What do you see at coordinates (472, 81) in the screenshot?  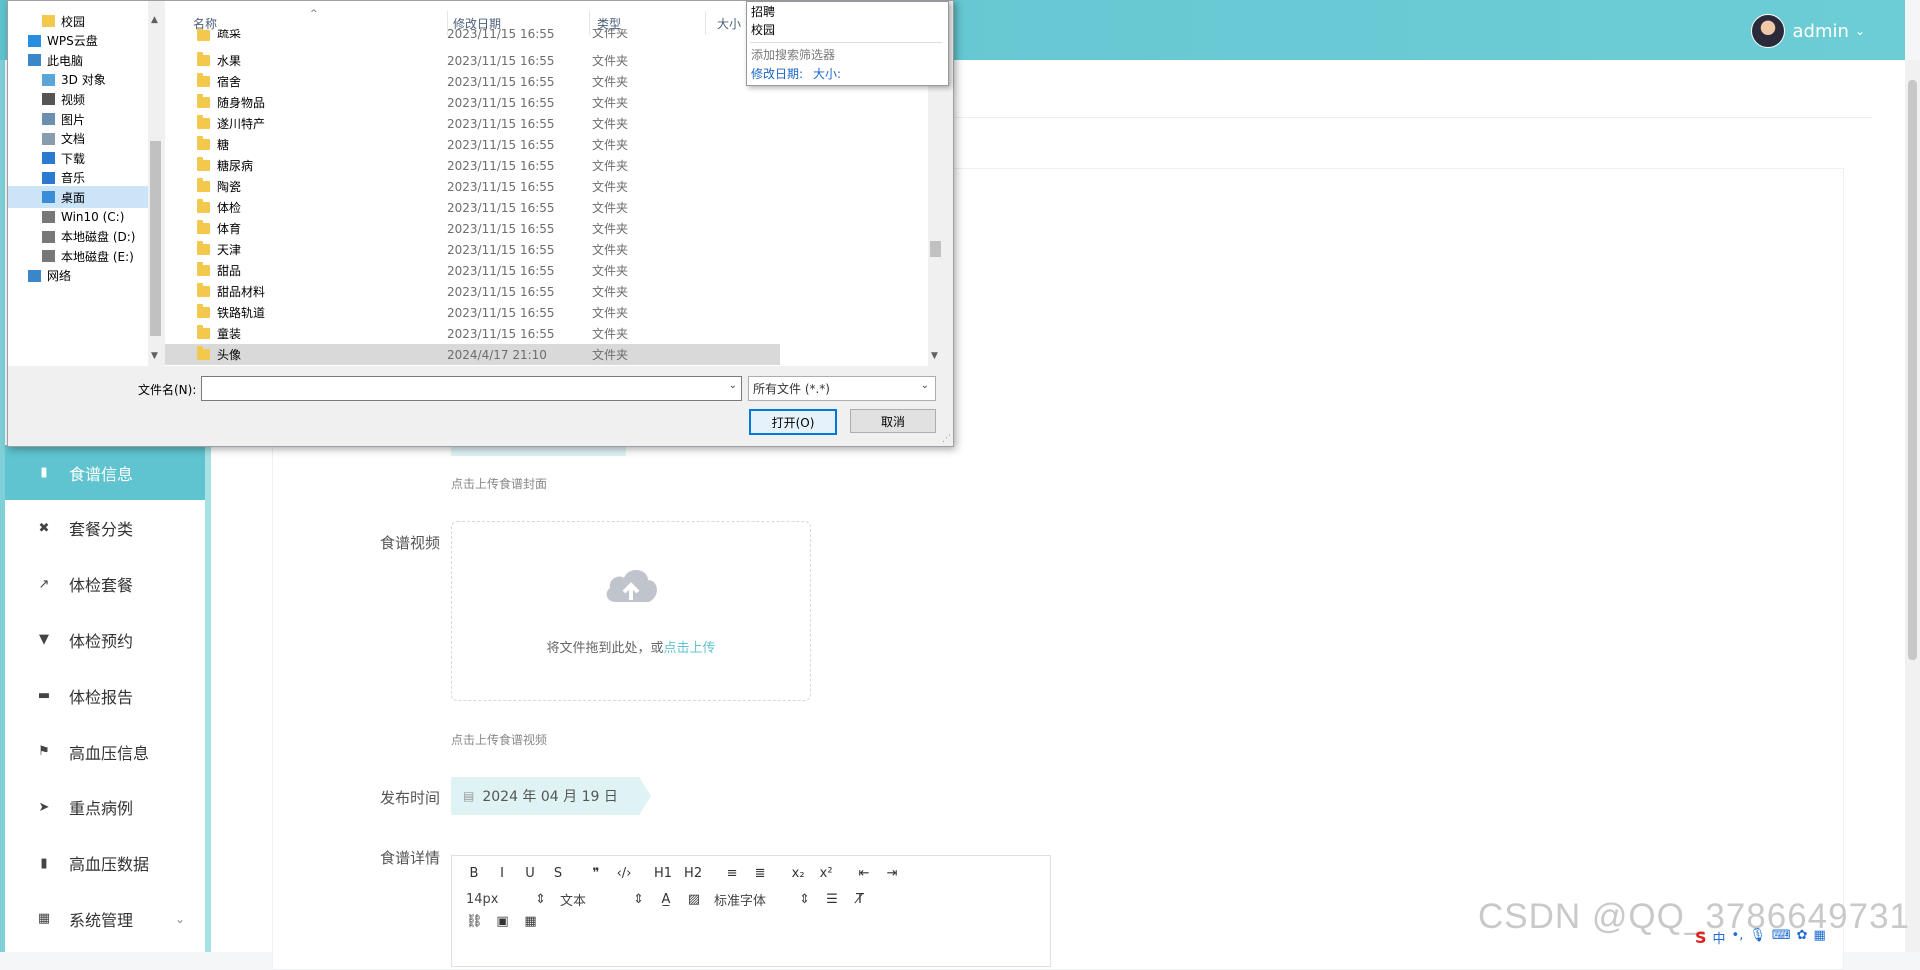 I see `file-row: 宿舍 2023/11/15 16:55 文件夹` at bounding box center [472, 81].